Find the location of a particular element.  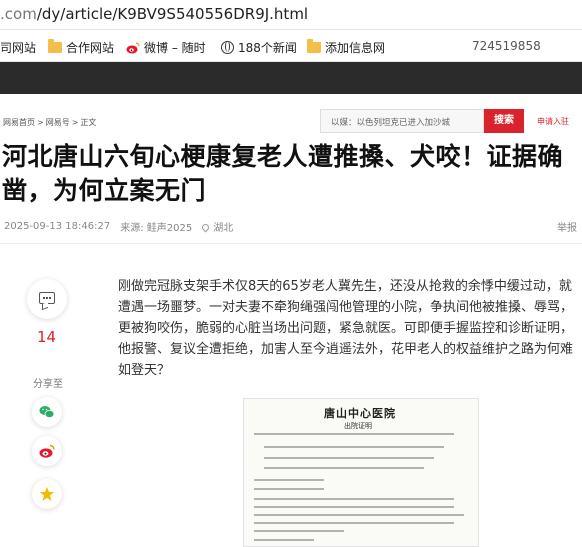

bookmark-item: 添加信息网 is located at coordinates (346, 47).